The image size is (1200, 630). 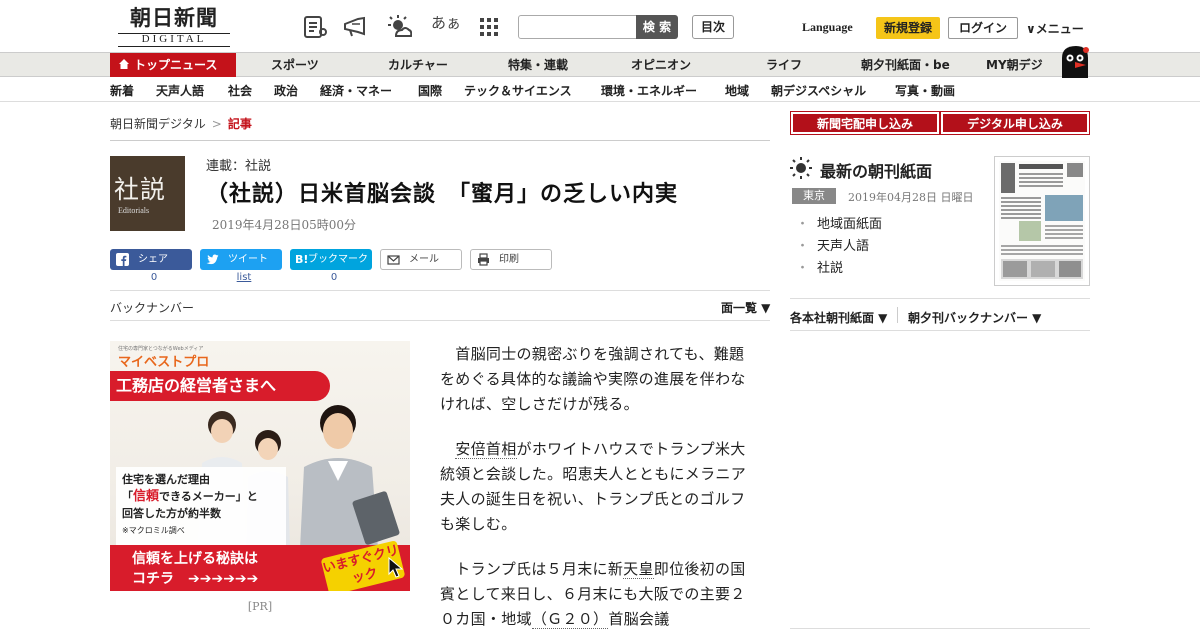 I want to click on subnav-society: 社会, so click(x=240, y=90).